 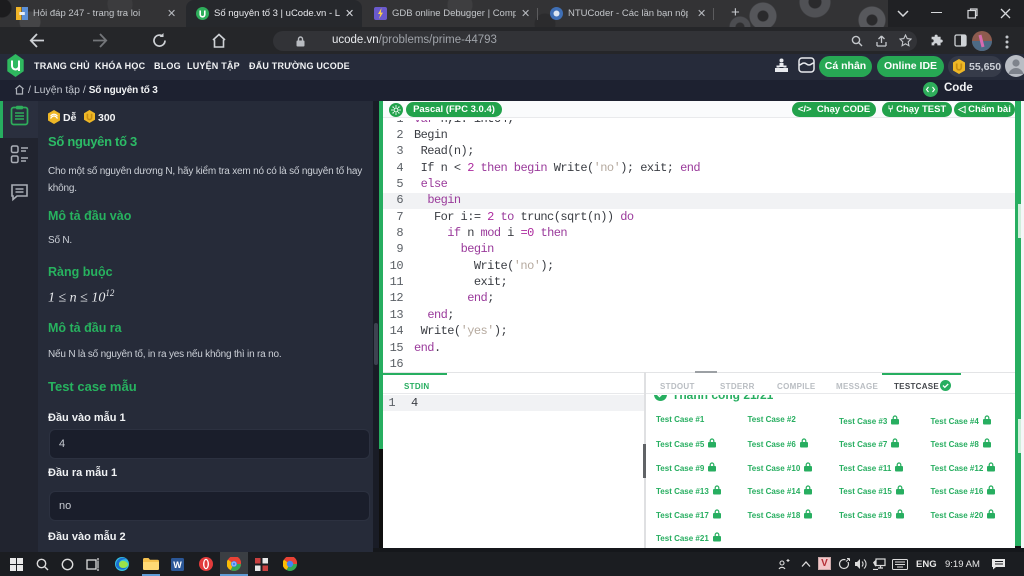 I want to click on svg-text: W, so click(x=177, y=565).